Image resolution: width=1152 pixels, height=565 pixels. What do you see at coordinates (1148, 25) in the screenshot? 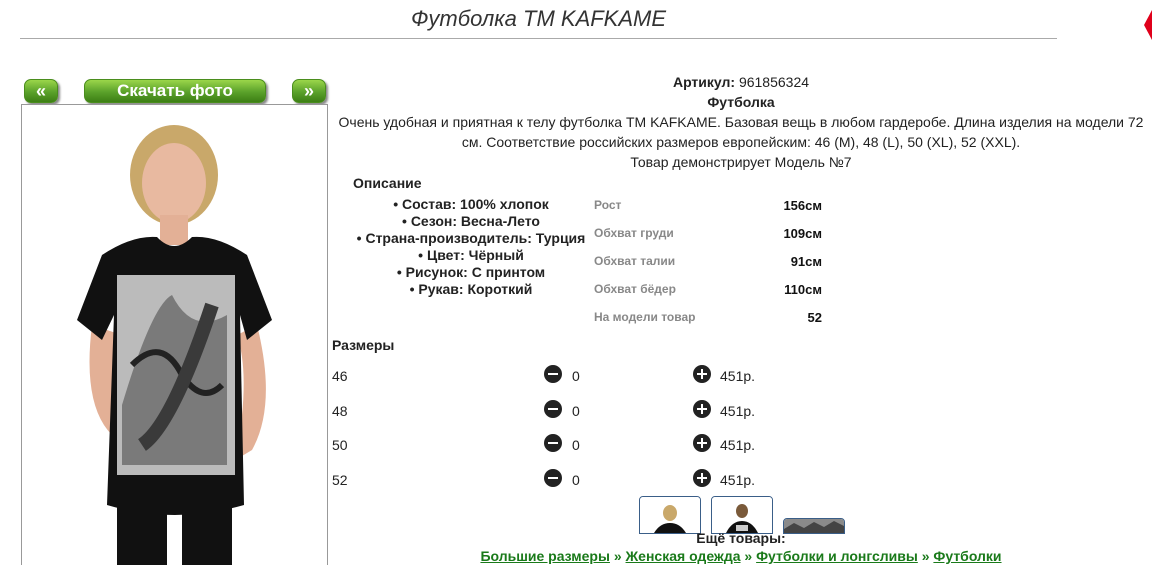
I see `corner-logo-icon` at bounding box center [1148, 25].